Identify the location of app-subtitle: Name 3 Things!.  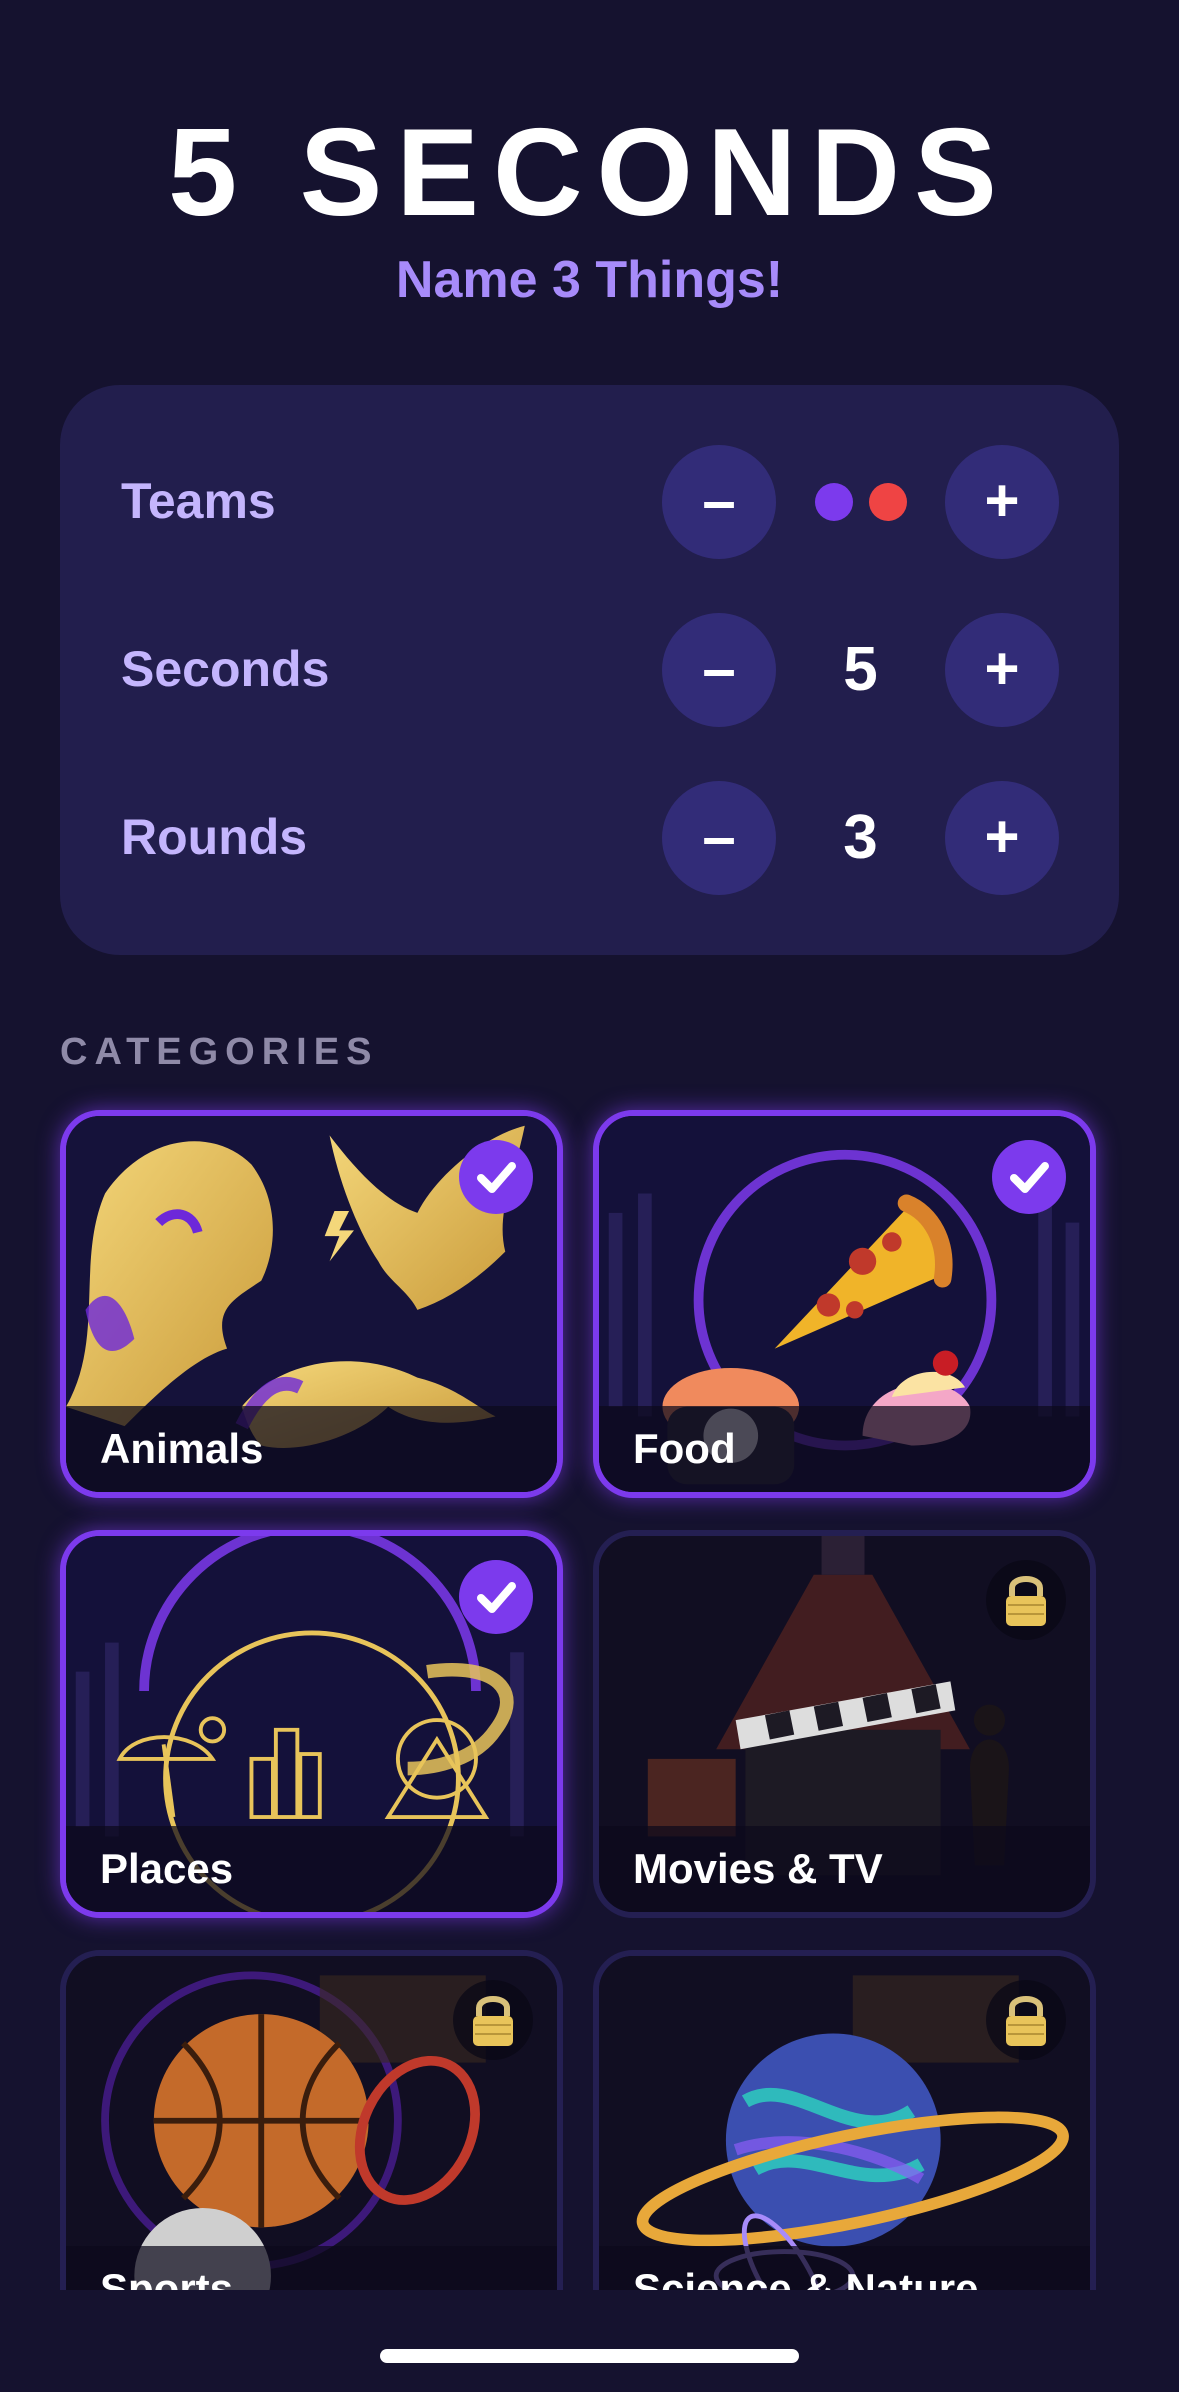
(589, 280).